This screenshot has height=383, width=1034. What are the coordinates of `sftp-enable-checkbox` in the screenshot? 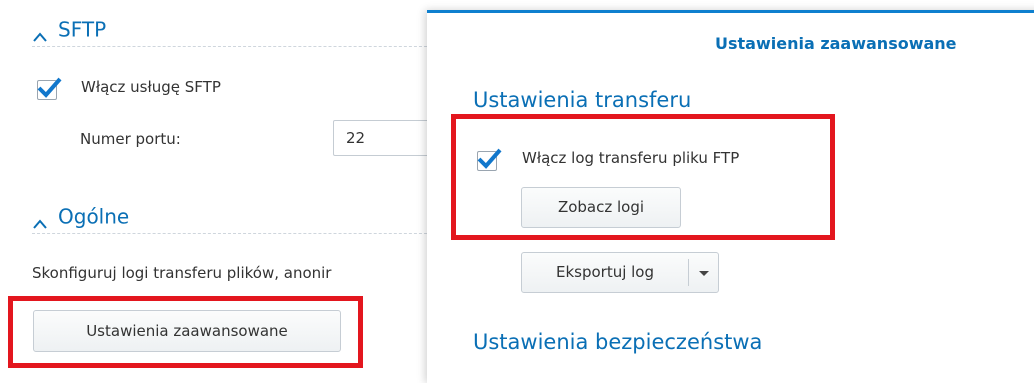 It's located at (49, 88).